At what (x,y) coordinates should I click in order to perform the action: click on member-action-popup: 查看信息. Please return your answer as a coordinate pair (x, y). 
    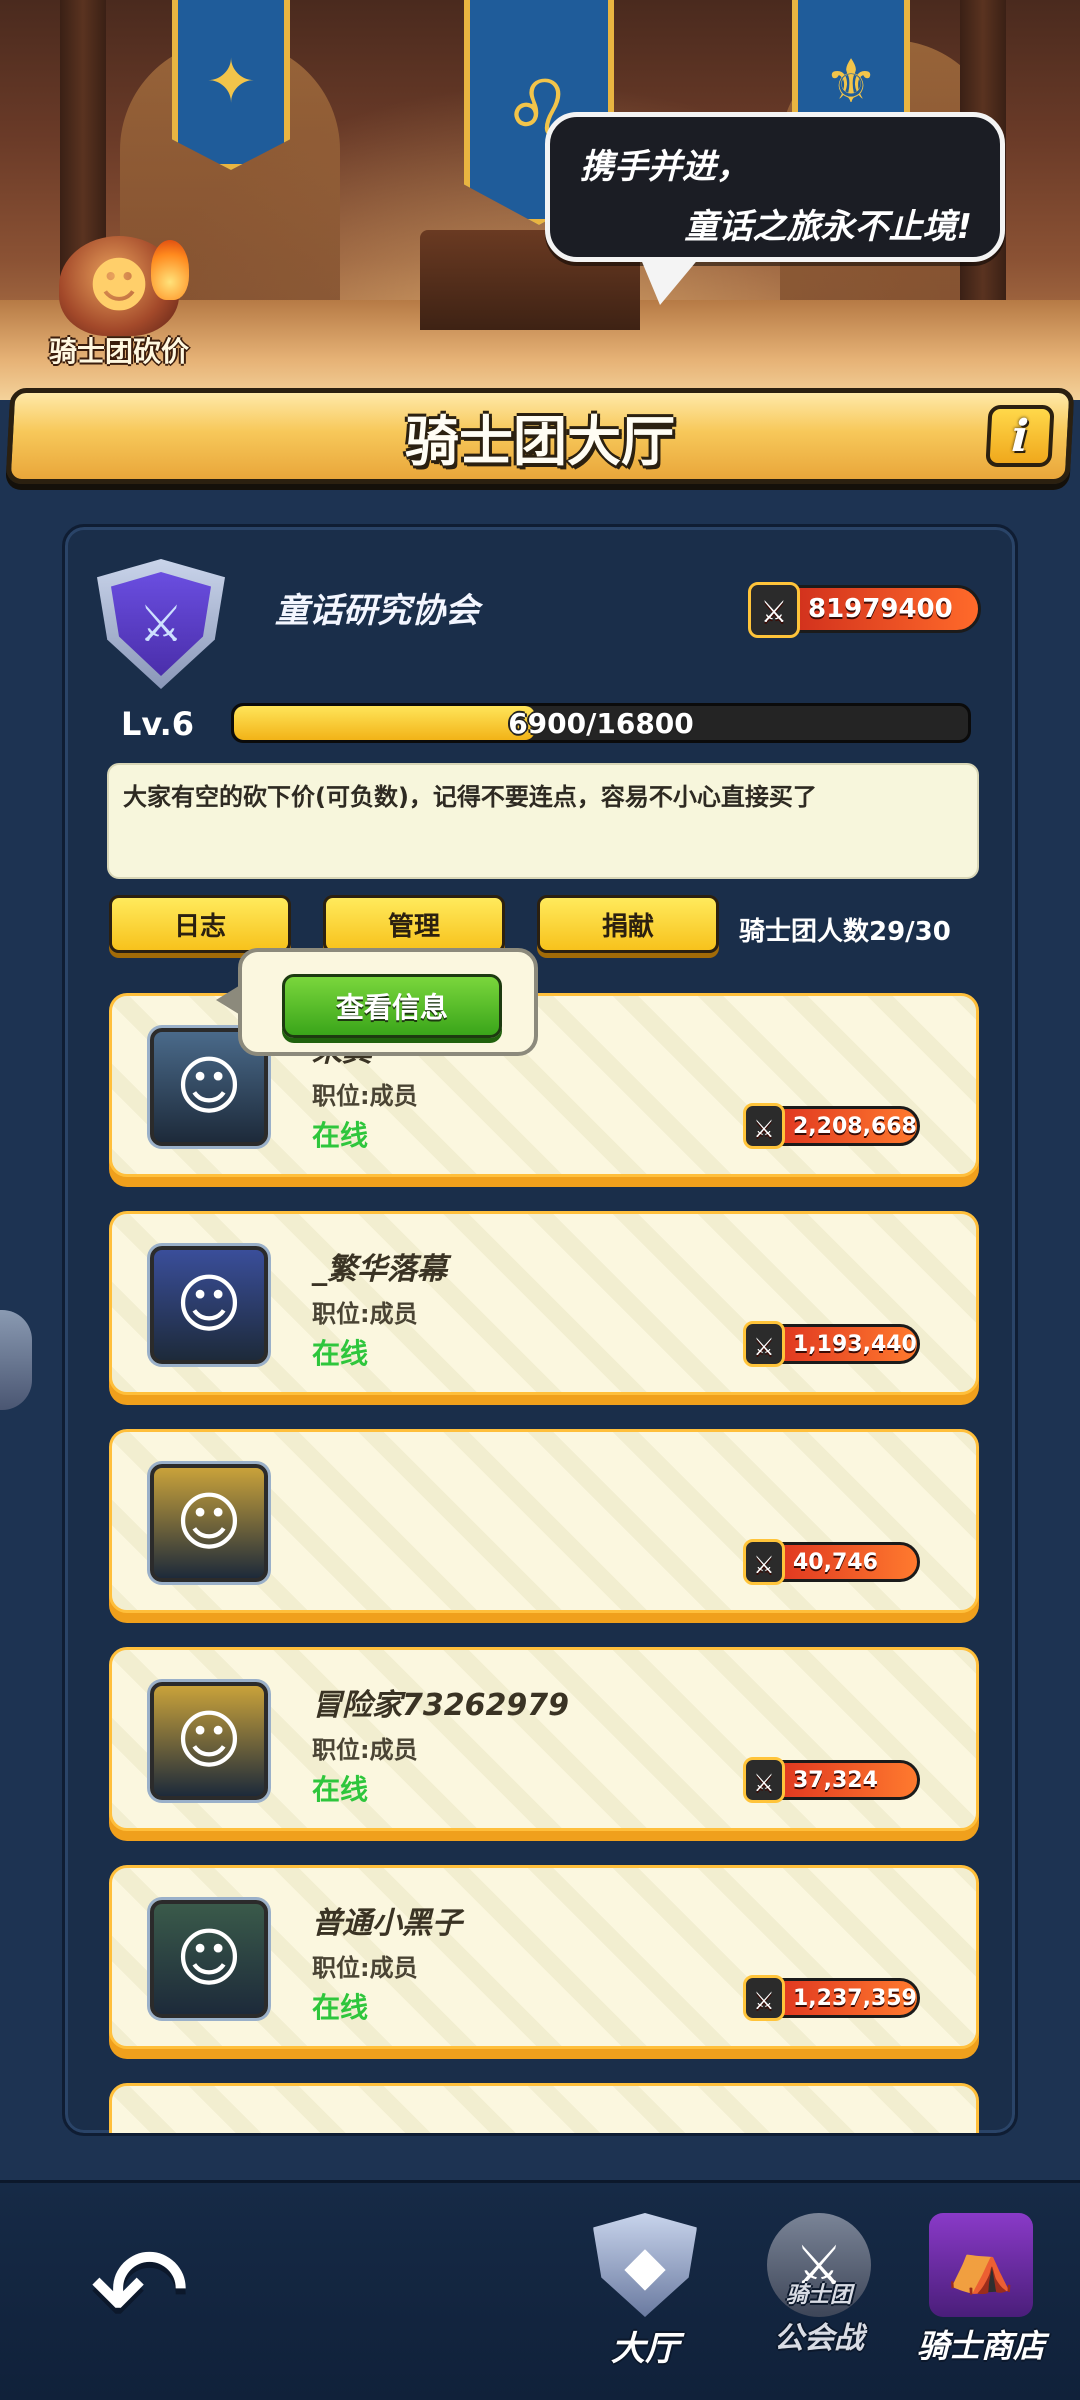
    Looking at the image, I should click on (377, 1002).